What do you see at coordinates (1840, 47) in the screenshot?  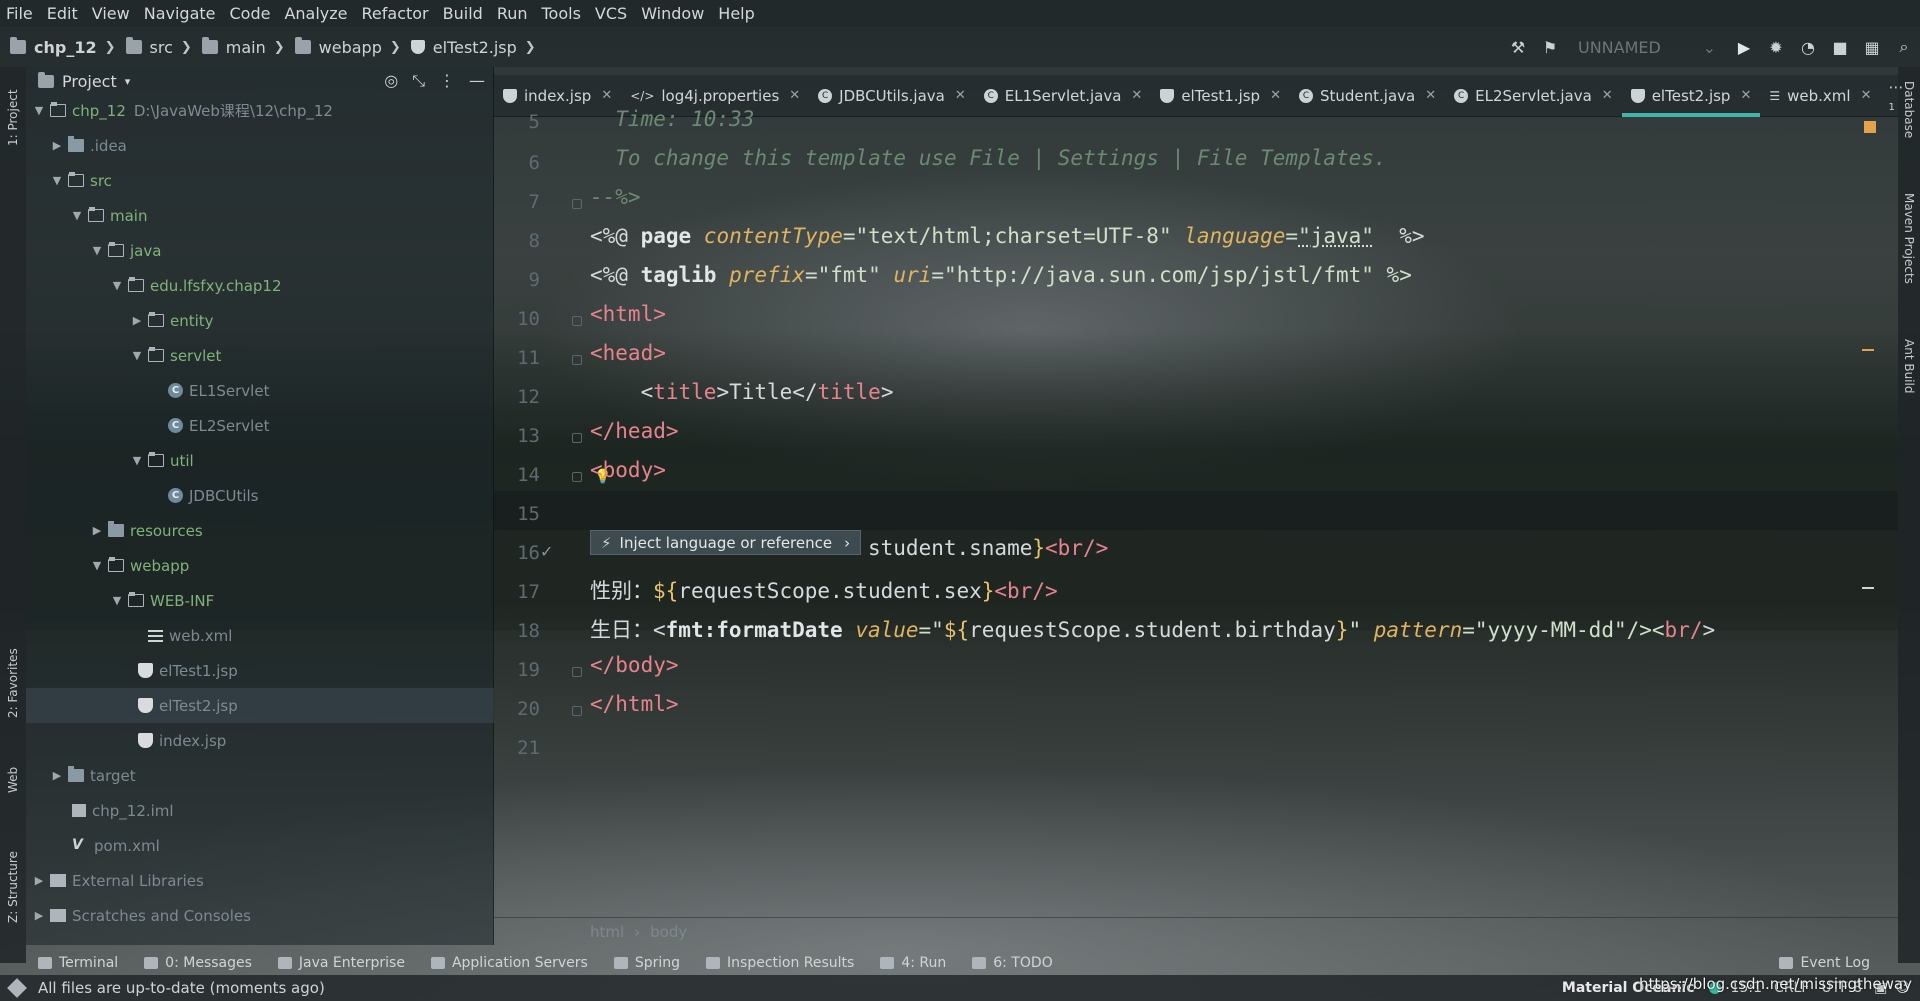 I see `stop-icon: ■` at bounding box center [1840, 47].